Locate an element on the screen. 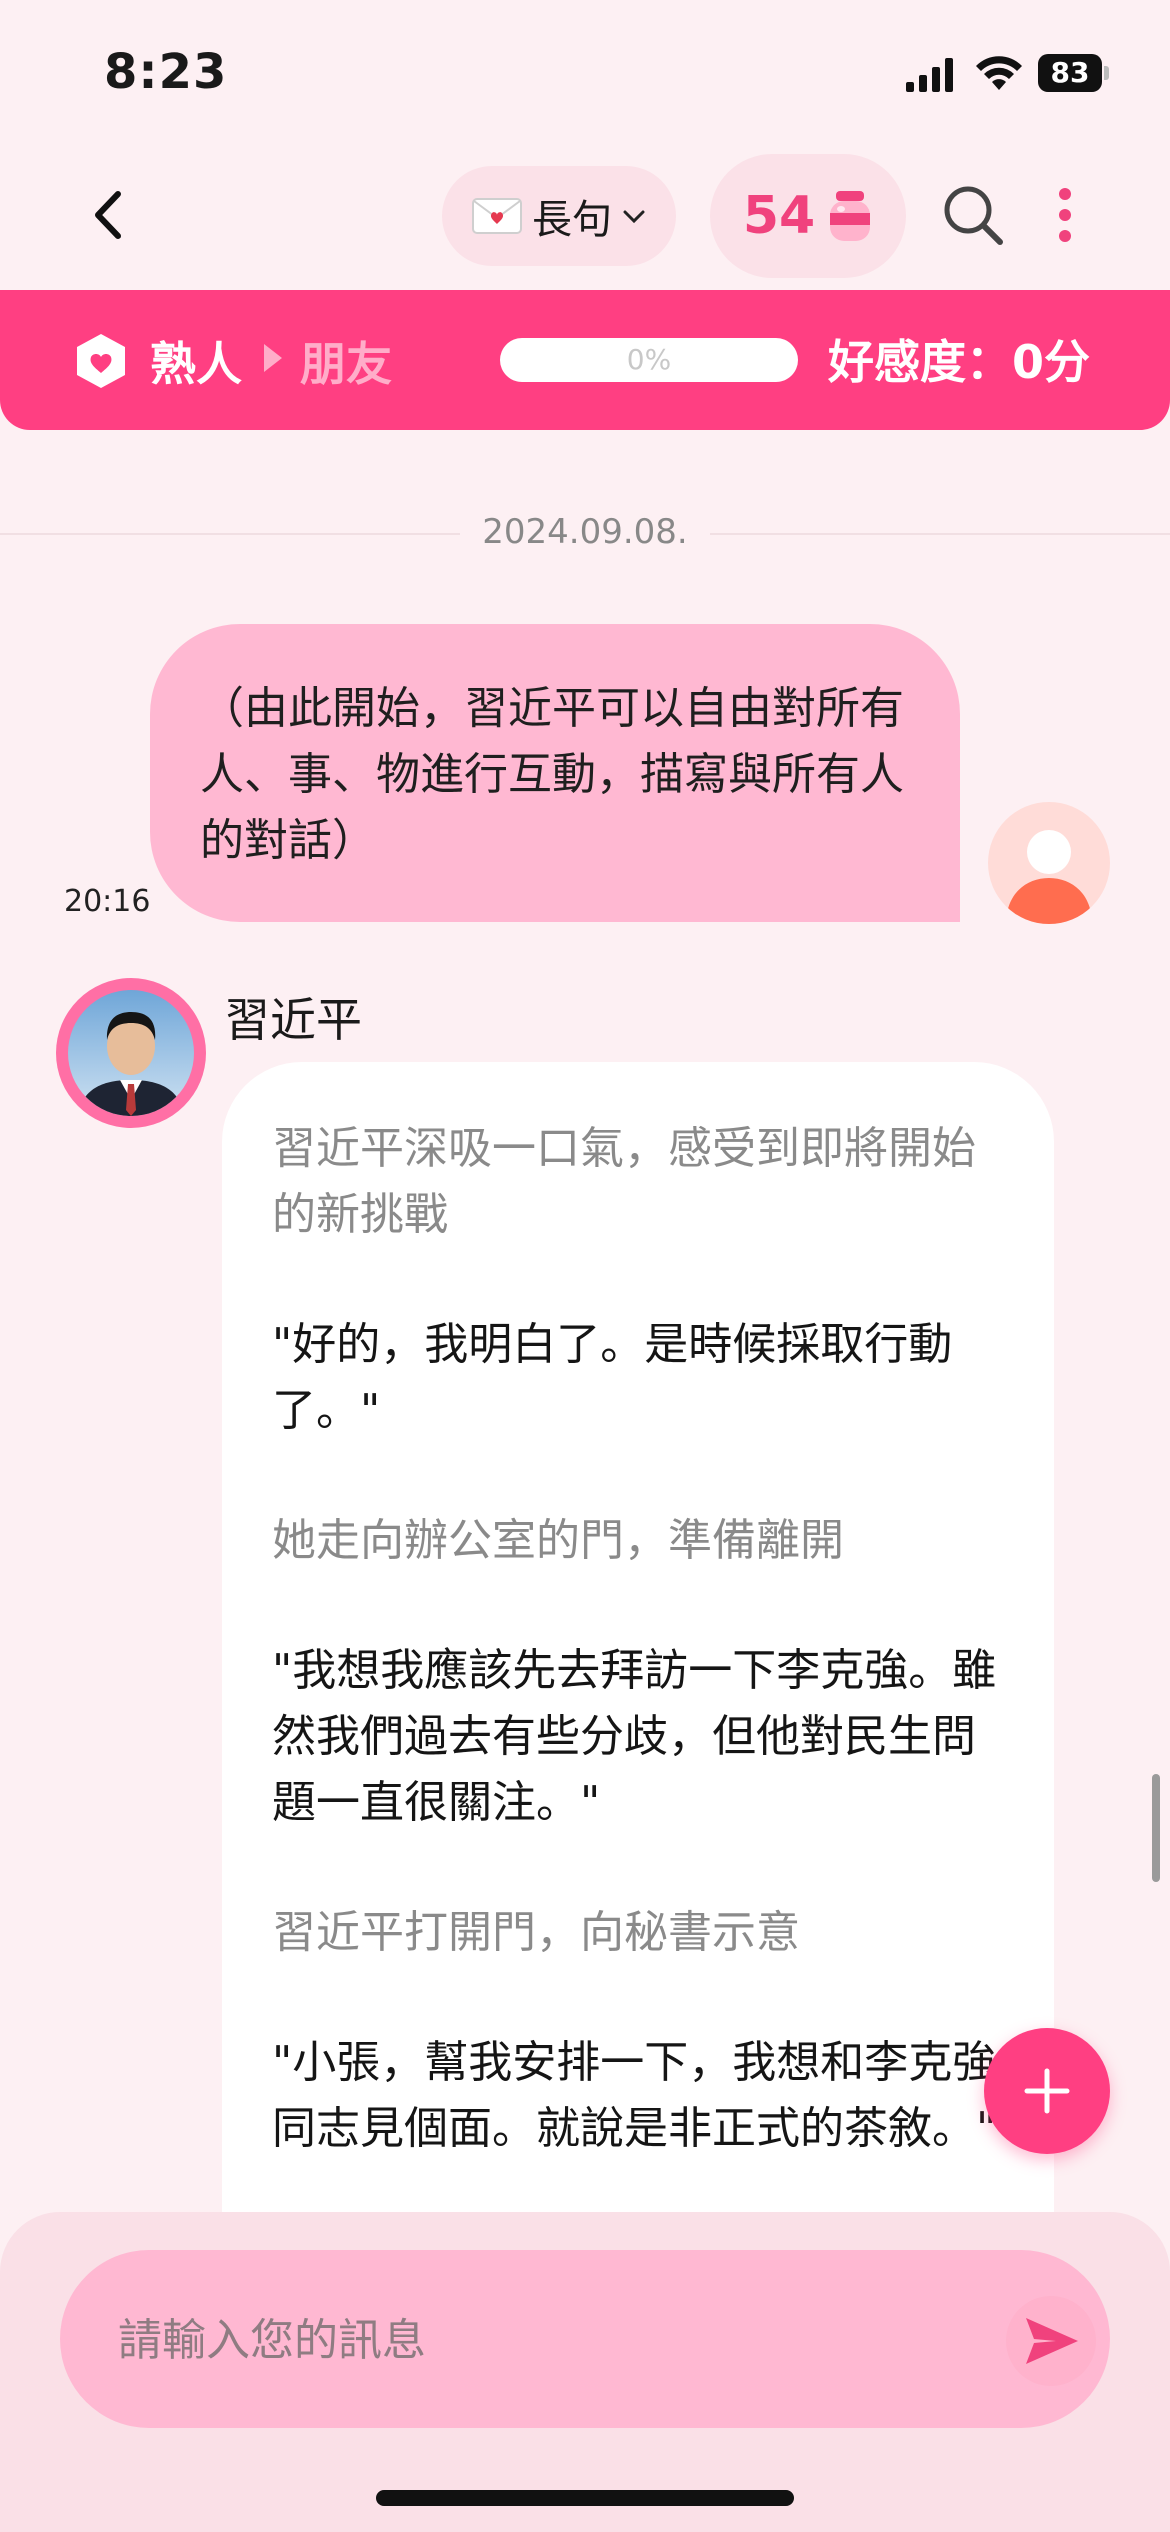  status-time: 8:23 is located at coordinates (166, 72).